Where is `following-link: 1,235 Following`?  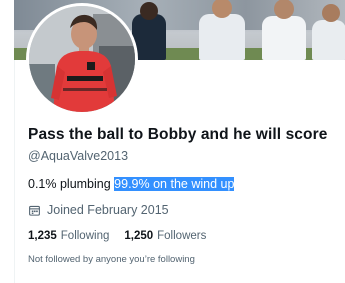
following-link: 1,235 Following is located at coordinates (68, 236).